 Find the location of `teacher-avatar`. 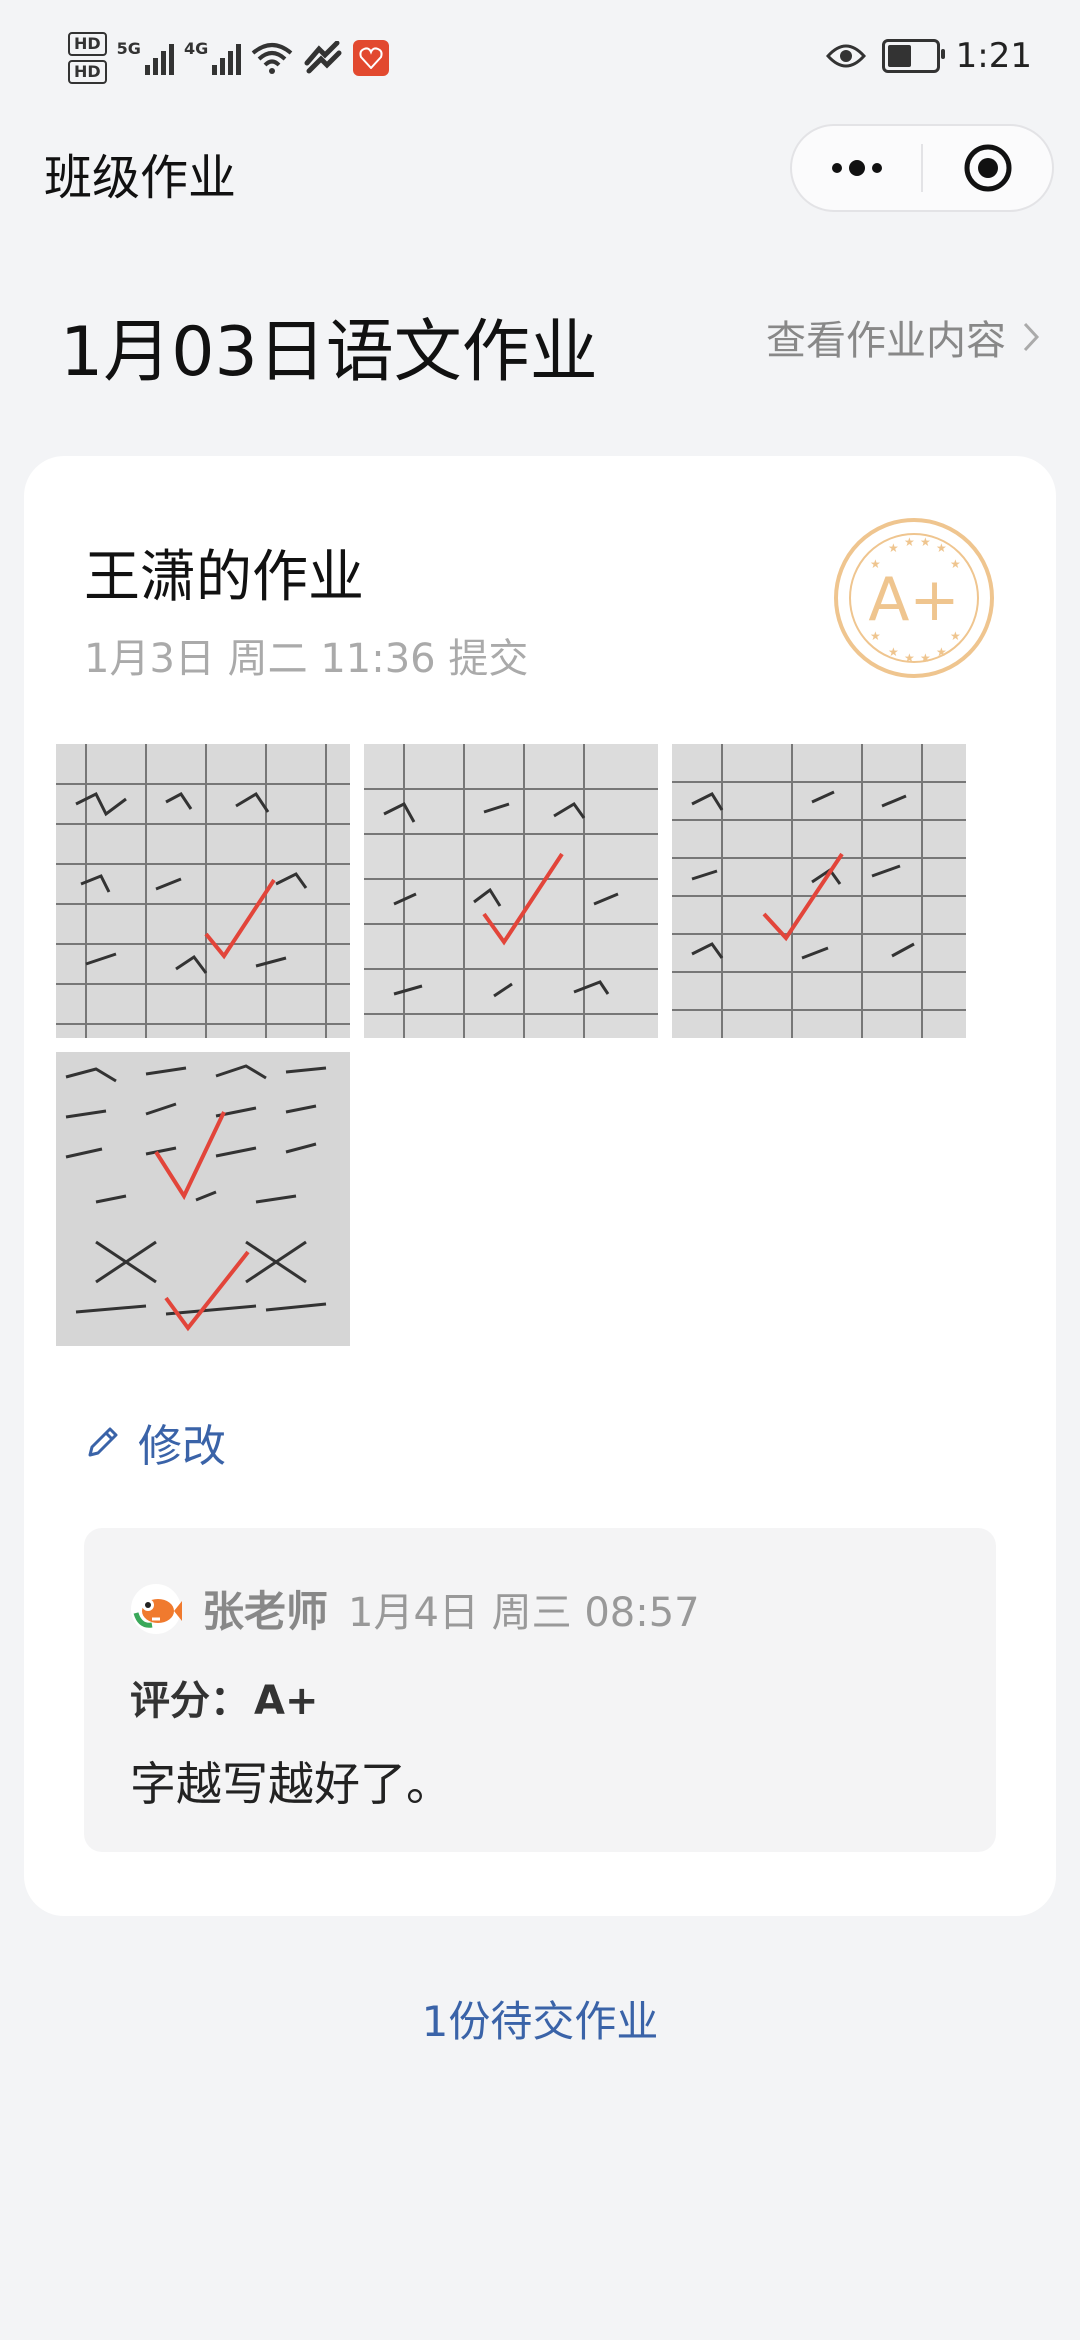

teacher-avatar is located at coordinates (156, 1608).